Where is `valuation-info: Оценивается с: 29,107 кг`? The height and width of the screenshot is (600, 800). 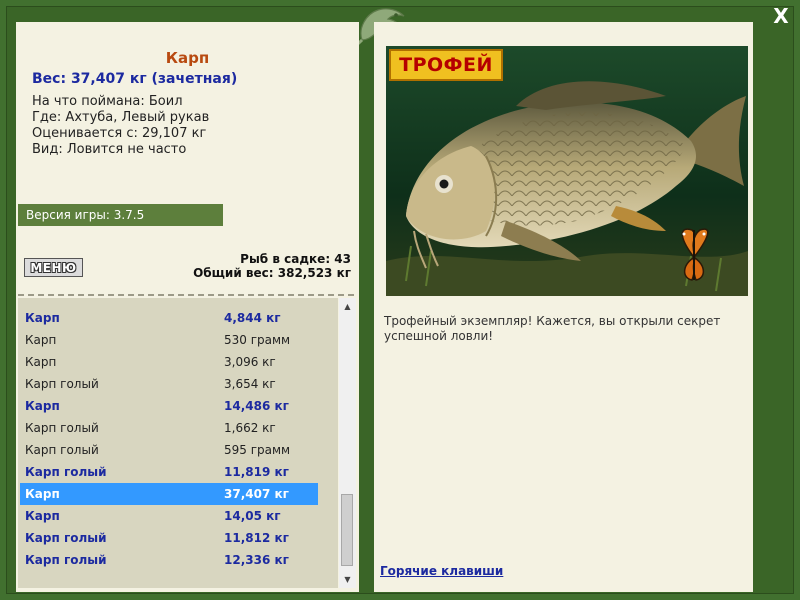
valuation-info: Оценивается с: 29,107 кг is located at coordinates (119, 133).